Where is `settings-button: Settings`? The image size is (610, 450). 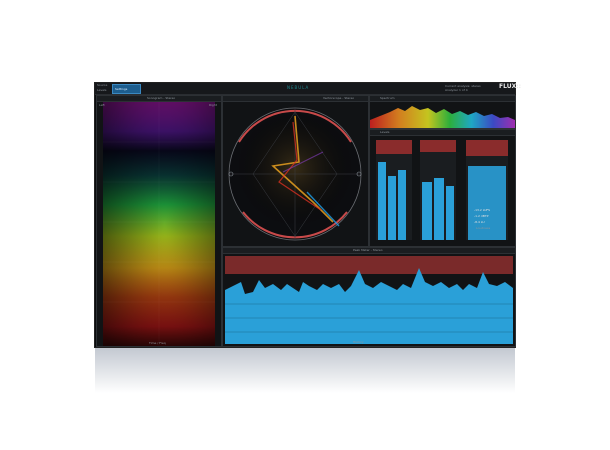 settings-button: Settings is located at coordinates (126, 89).